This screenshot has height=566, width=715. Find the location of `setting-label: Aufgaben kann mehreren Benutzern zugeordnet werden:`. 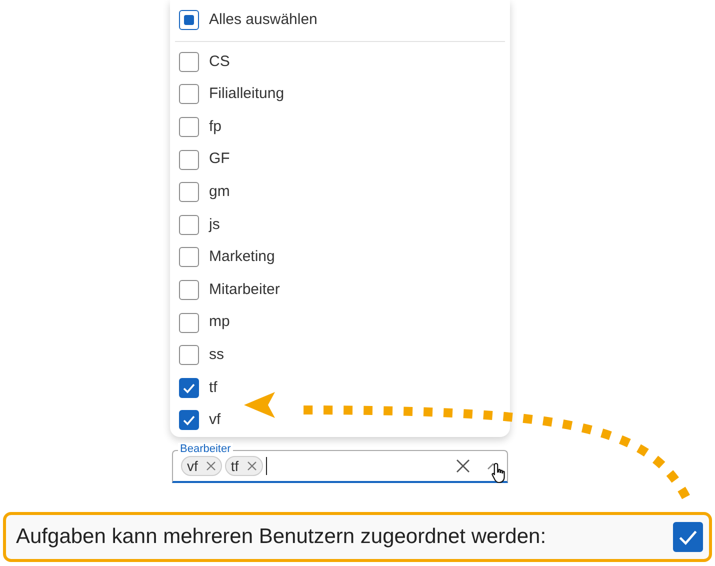

setting-label: Aufgaben kann mehreren Benutzern zugeordnet werden: is located at coordinates (281, 537).